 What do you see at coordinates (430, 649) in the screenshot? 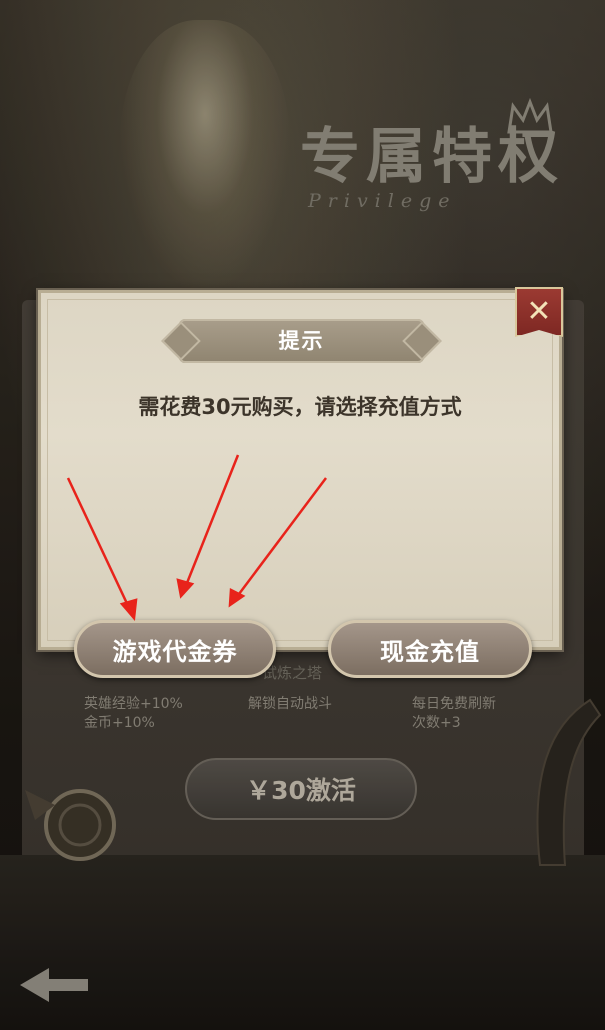
I see `cash-pay-button: 现金充值` at bounding box center [430, 649].